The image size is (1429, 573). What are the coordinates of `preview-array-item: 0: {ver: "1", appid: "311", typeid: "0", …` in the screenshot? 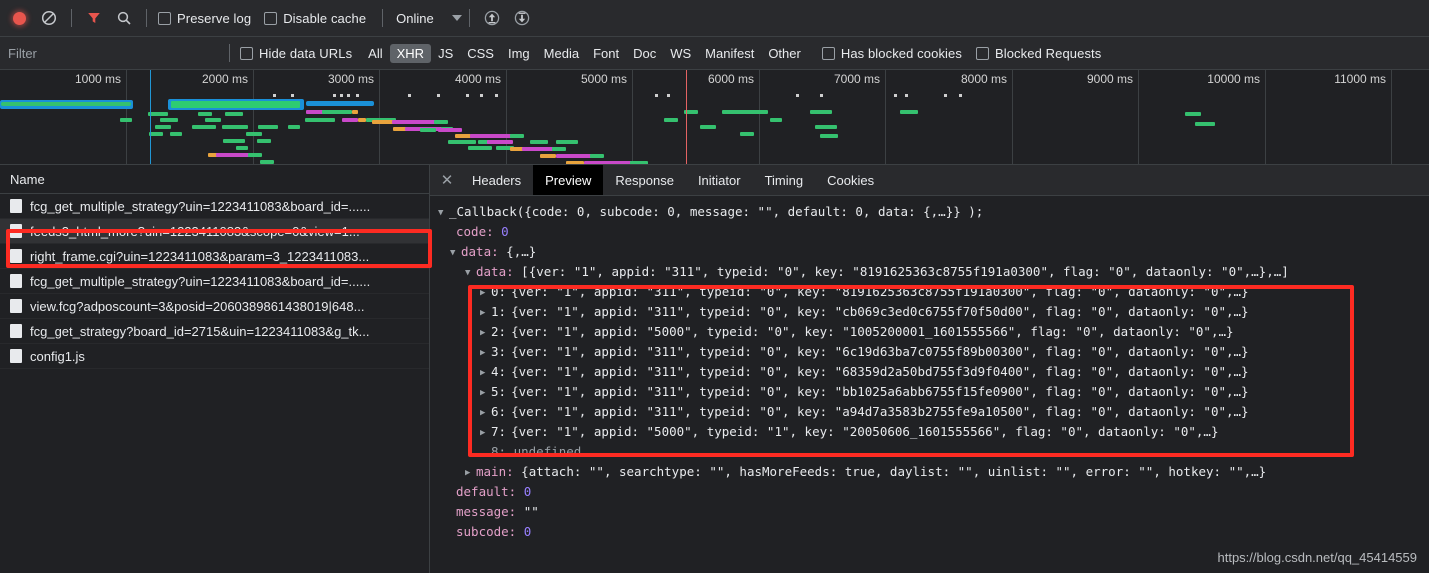 It's located at (933, 292).